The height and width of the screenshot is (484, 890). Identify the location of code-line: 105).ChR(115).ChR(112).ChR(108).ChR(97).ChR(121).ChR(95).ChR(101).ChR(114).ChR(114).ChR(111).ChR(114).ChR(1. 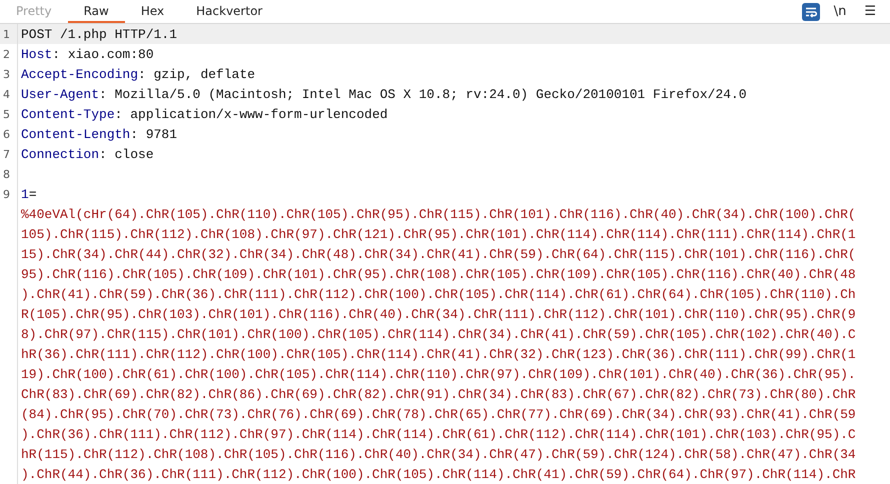
(438, 234).